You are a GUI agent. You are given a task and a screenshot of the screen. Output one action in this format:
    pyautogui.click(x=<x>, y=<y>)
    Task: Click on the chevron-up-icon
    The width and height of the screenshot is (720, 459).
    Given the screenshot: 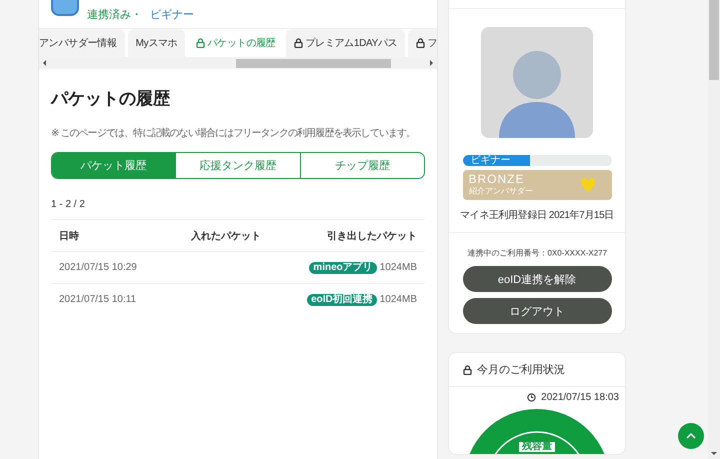 What is the action you would take?
    pyautogui.click(x=691, y=436)
    